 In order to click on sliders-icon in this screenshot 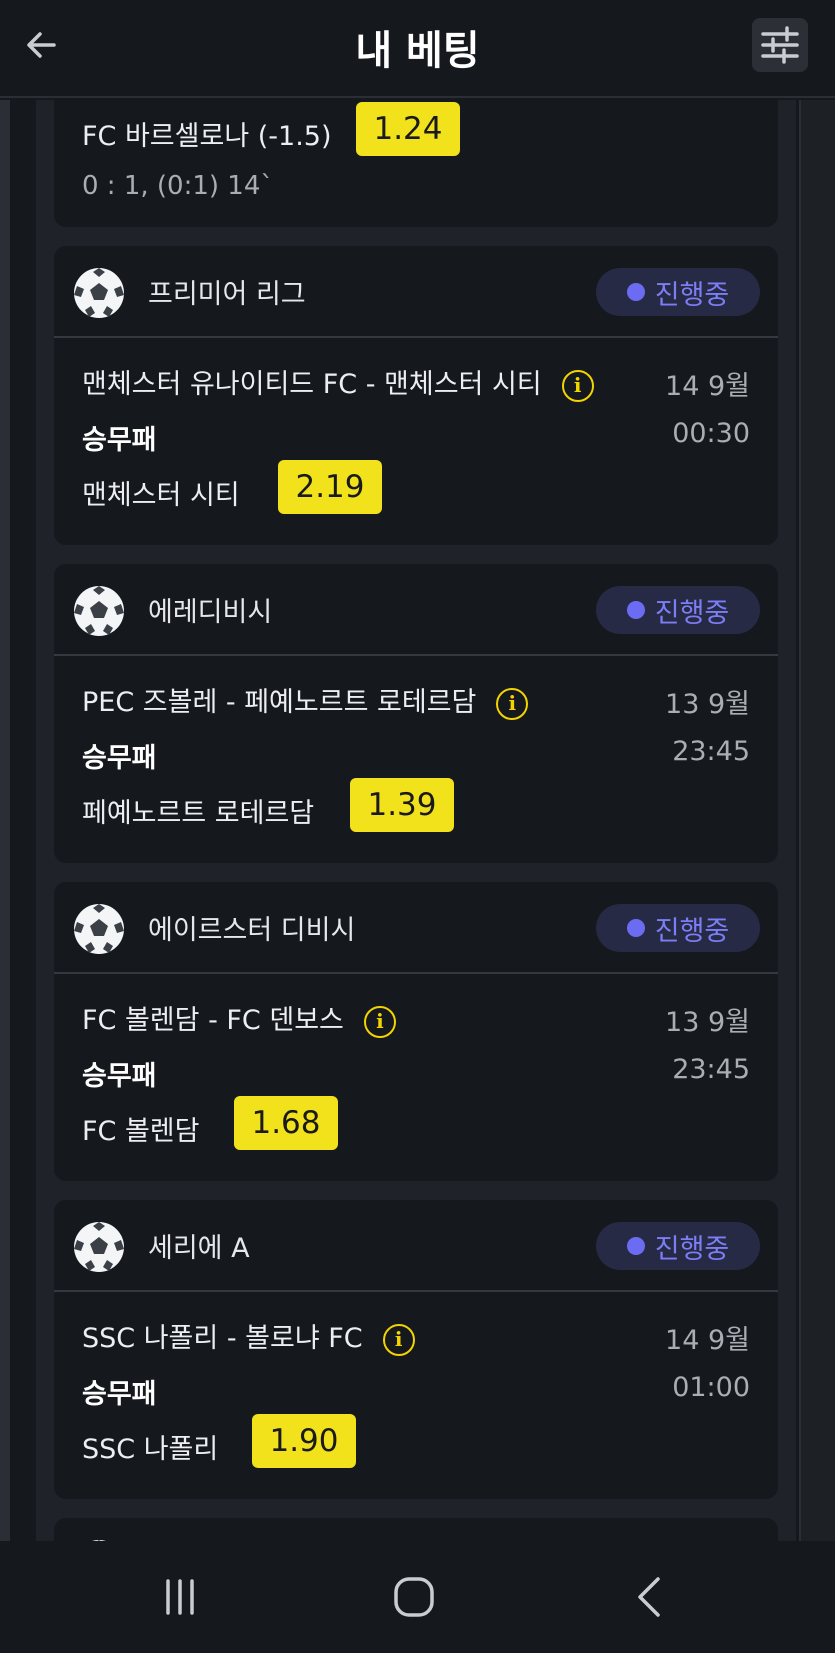, I will do `click(780, 45)`.